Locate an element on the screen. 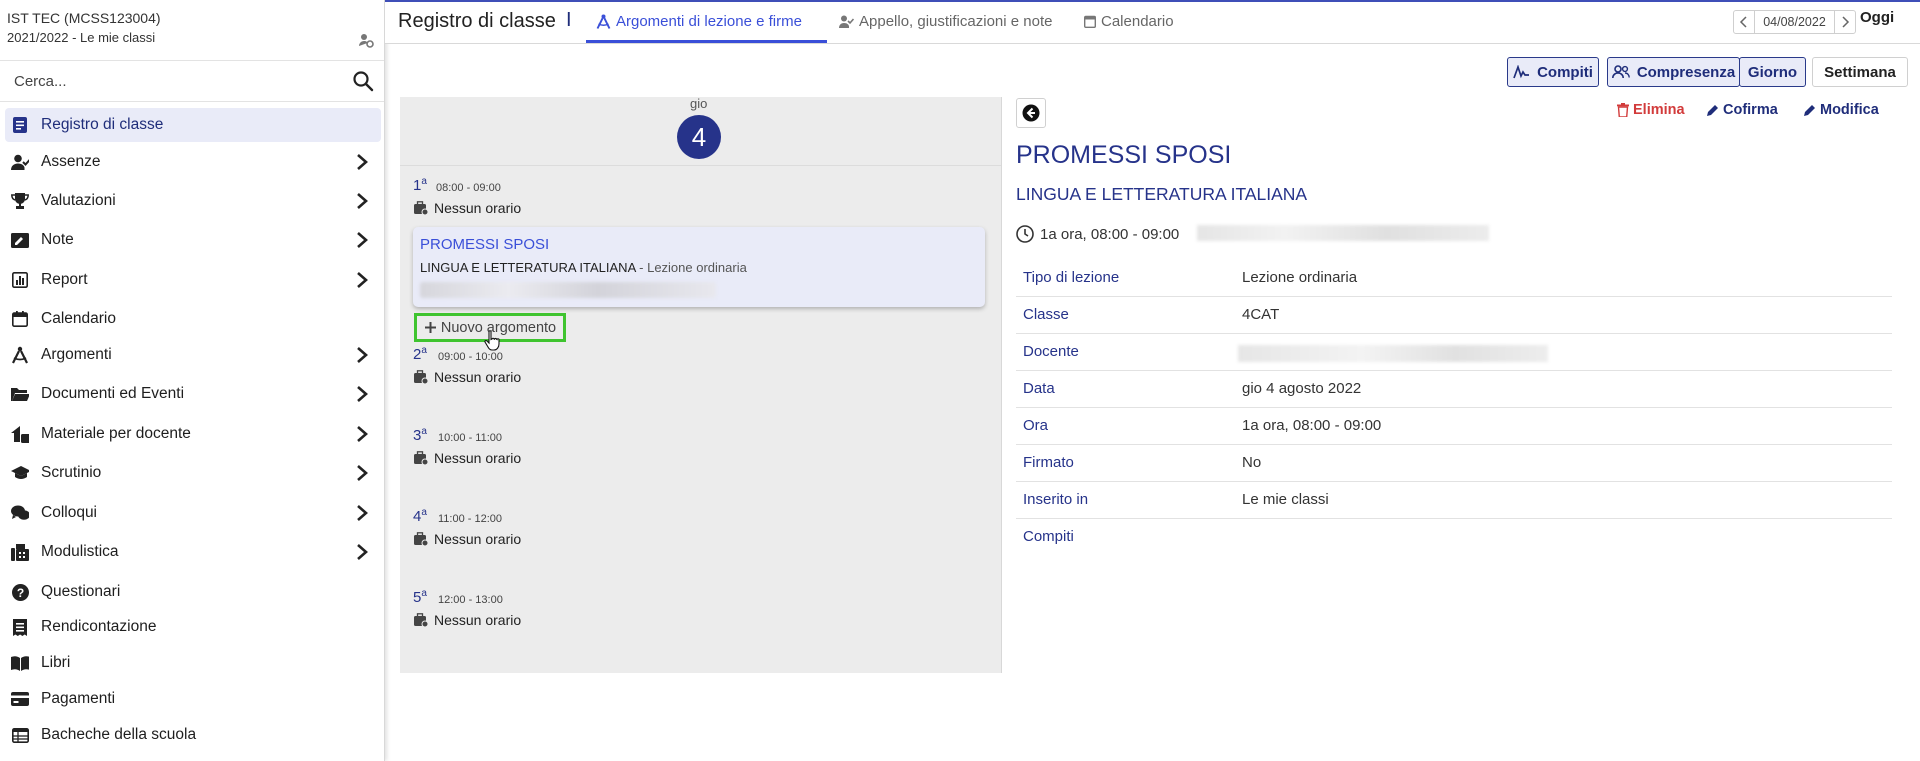  tab-appello: Appello, giustificazioni e note is located at coordinates (945, 21).